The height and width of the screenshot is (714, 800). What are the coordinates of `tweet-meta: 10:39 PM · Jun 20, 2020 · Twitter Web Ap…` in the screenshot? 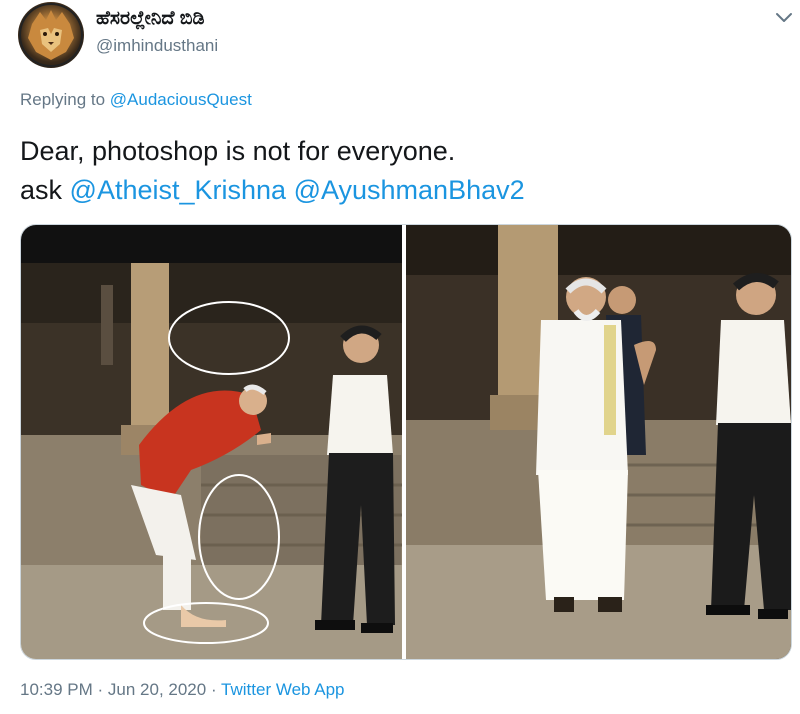 It's located at (182, 690).